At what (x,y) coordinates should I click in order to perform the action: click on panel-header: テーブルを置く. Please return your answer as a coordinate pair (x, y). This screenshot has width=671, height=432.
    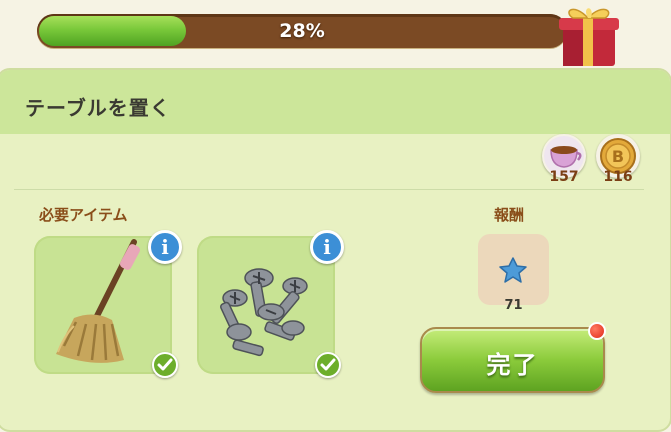
    Looking at the image, I should click on (335, 102).